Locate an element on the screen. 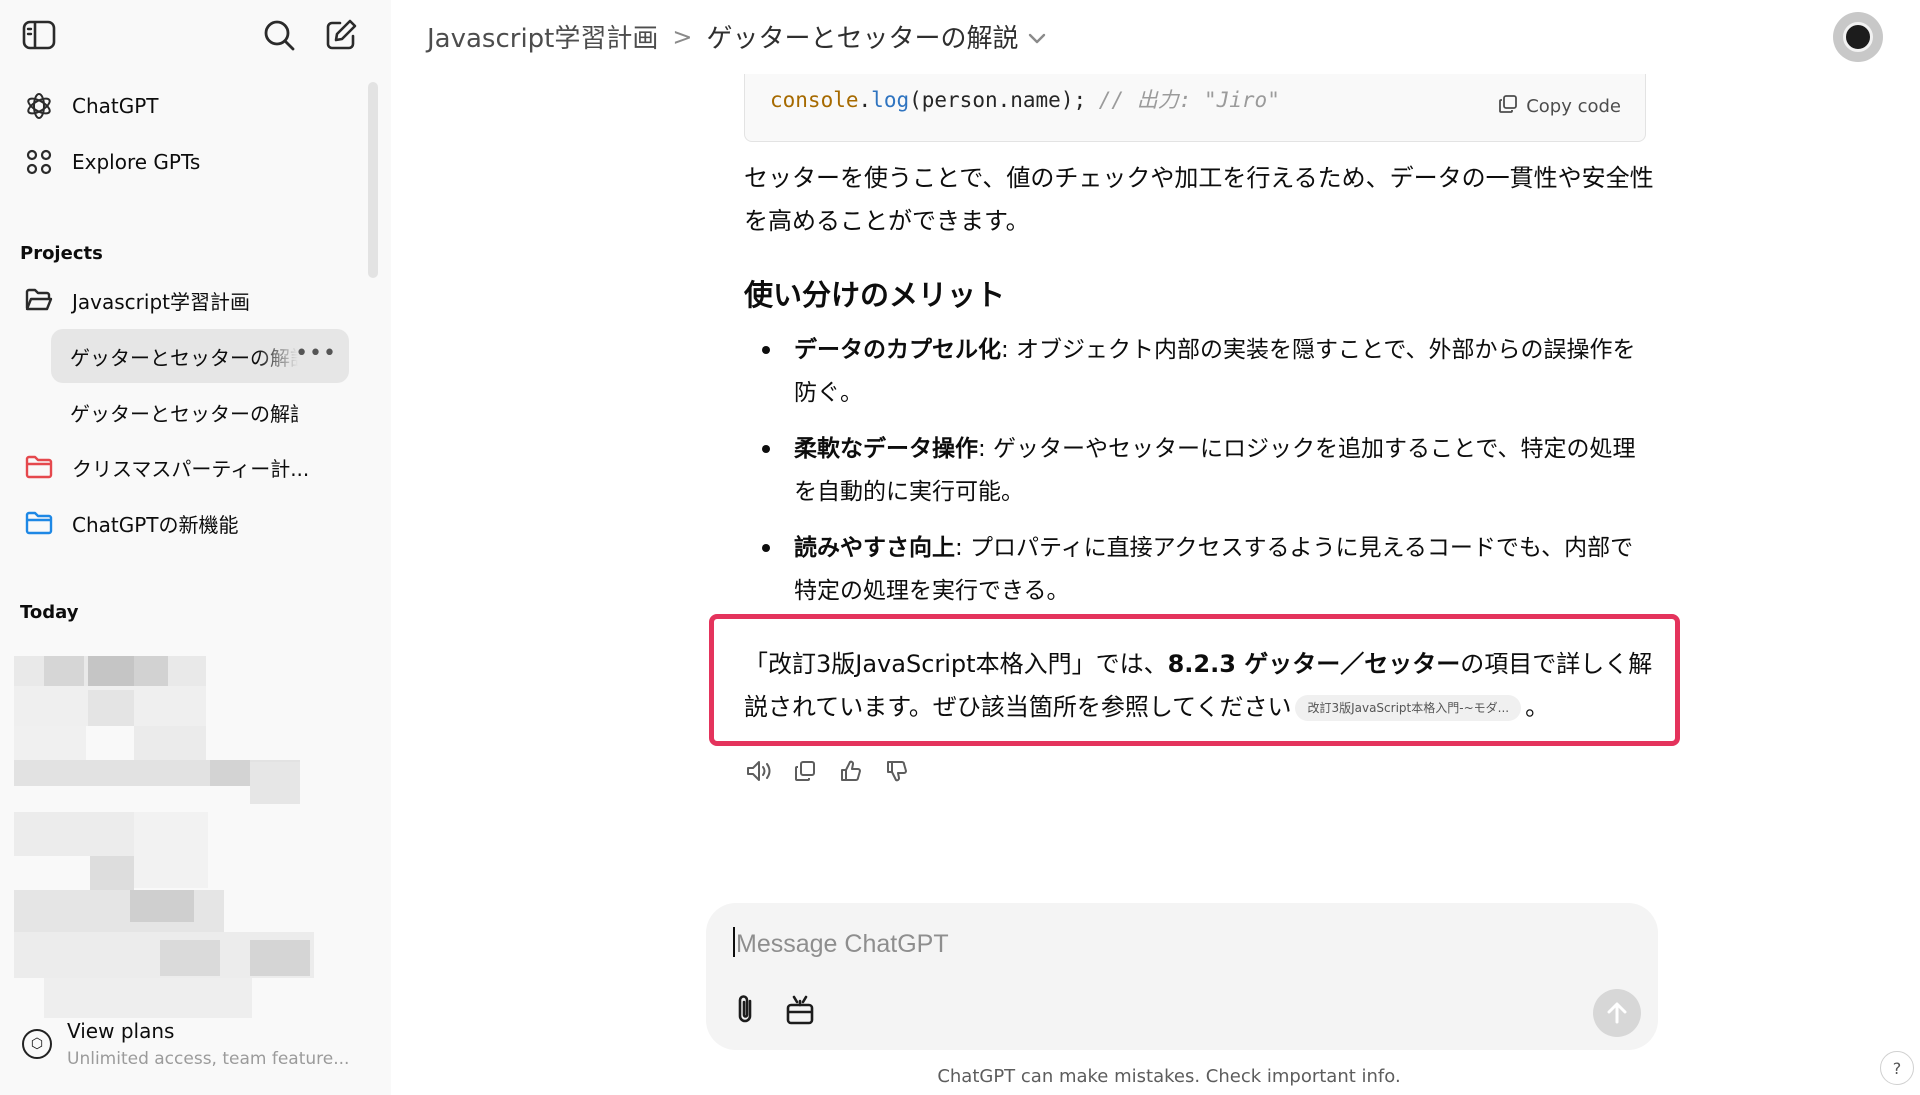  reference-end: 。 is located at coordinates (1537, 707).